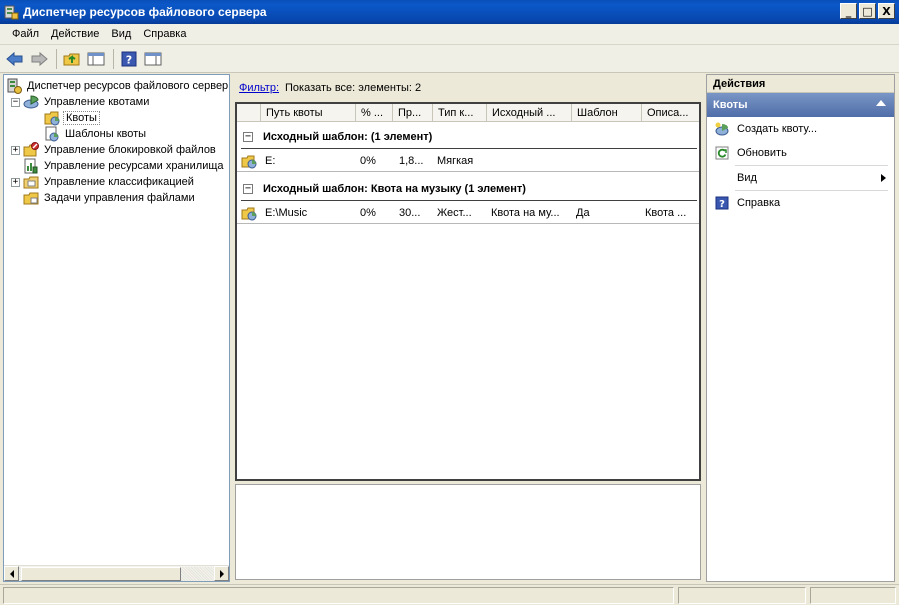  I want to click on tree-label: Управление ресурсами хранилища, so click(134, 166).